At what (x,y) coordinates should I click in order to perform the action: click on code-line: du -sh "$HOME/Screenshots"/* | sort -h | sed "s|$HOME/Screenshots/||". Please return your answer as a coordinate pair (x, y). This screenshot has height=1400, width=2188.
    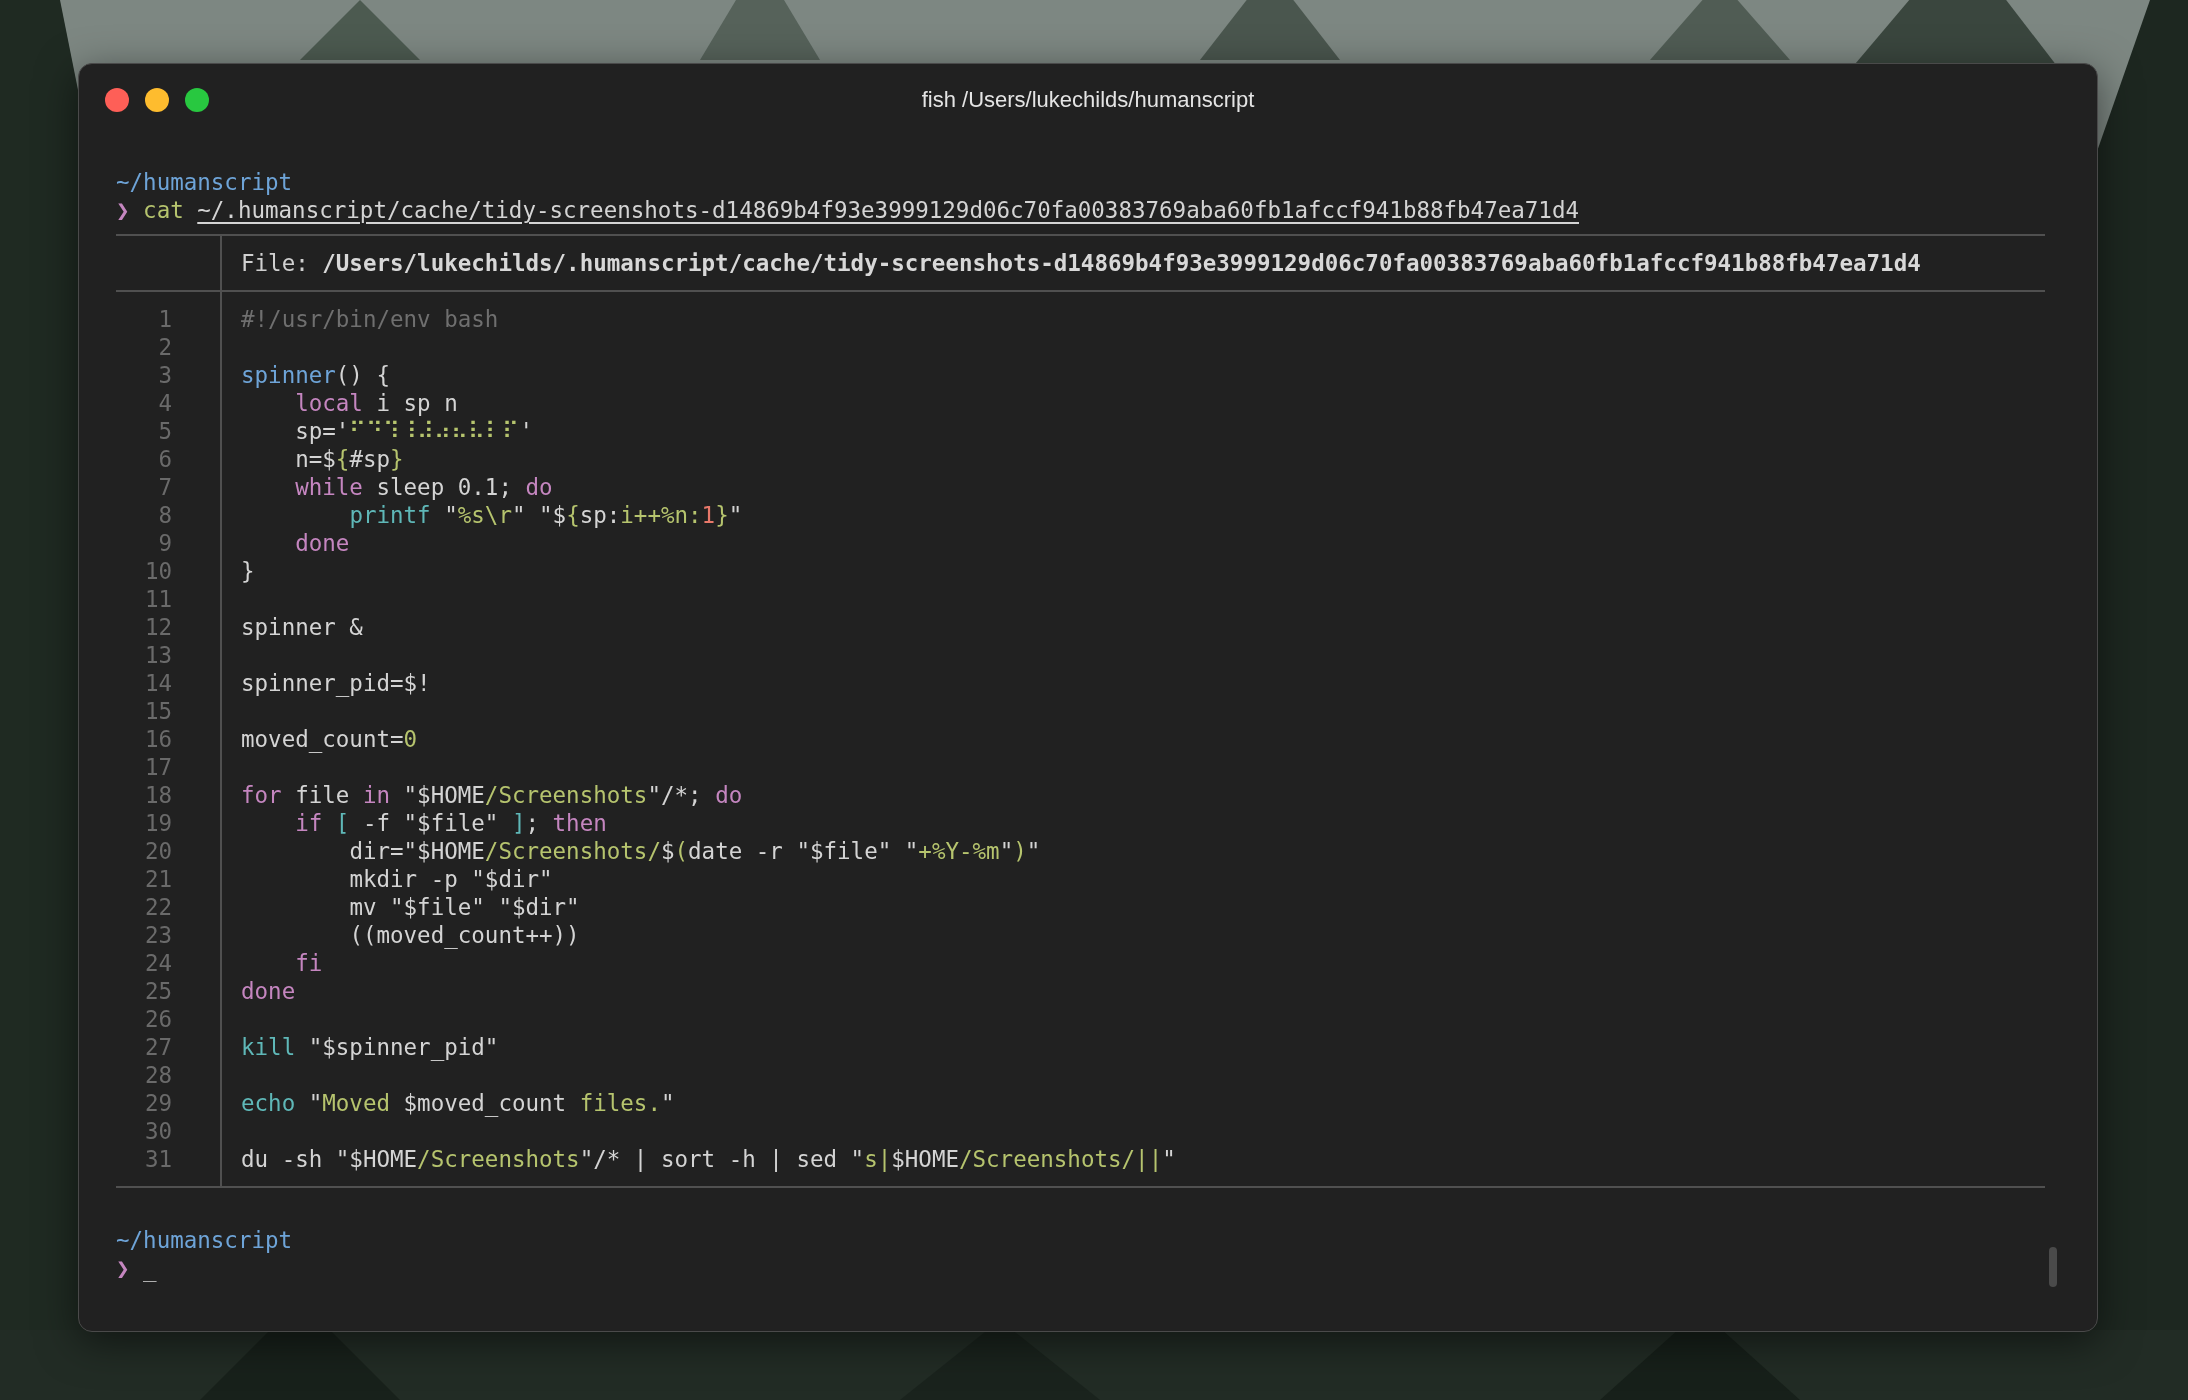
    Looking at the image, I should click on (708, 1159).